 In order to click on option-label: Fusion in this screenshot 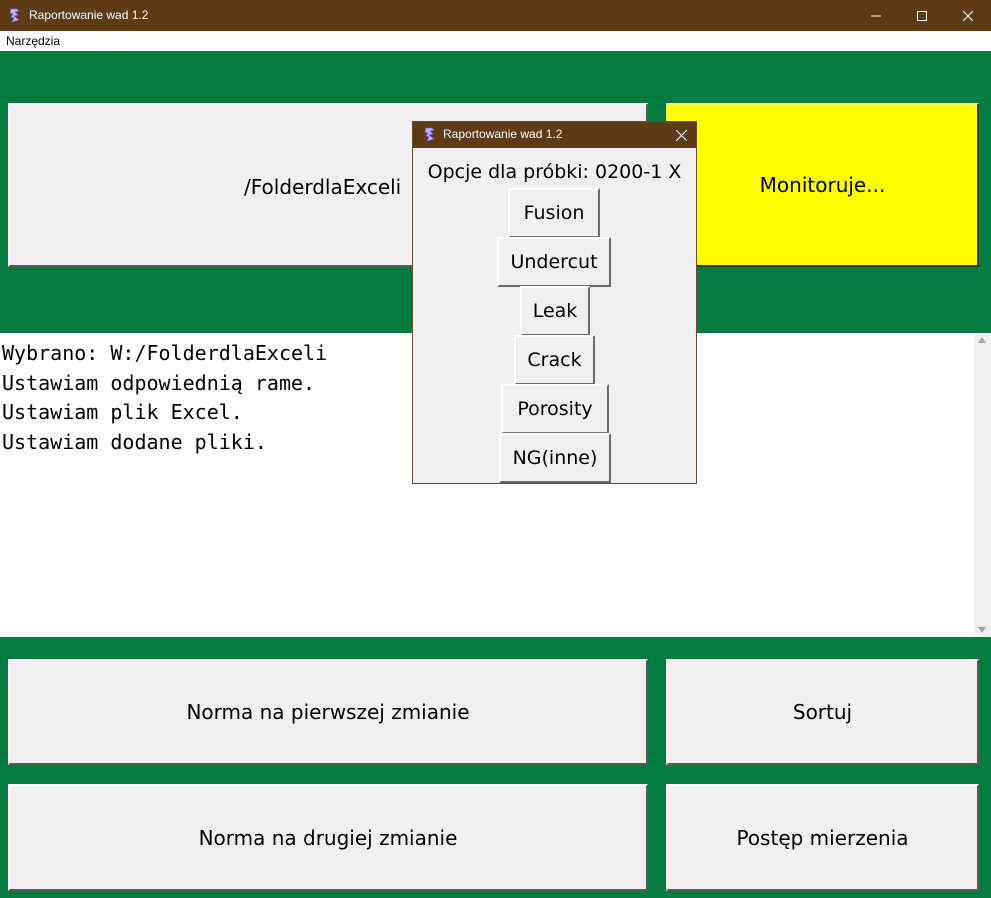, I will do `click(554, 213)`.